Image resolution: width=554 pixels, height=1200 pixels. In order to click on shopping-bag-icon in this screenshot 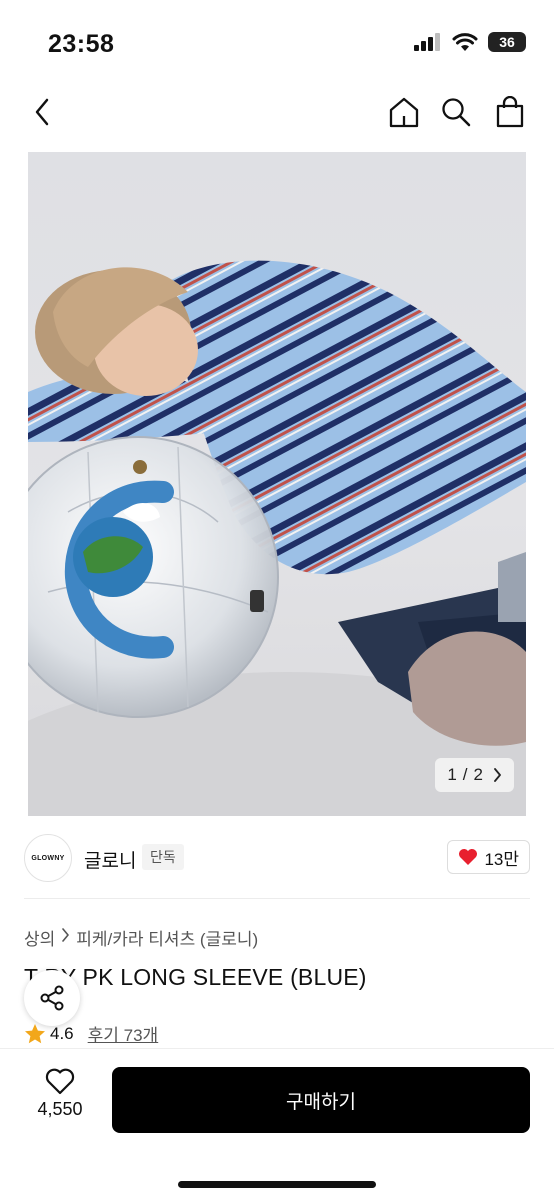, I will do `click(510, 112)`.